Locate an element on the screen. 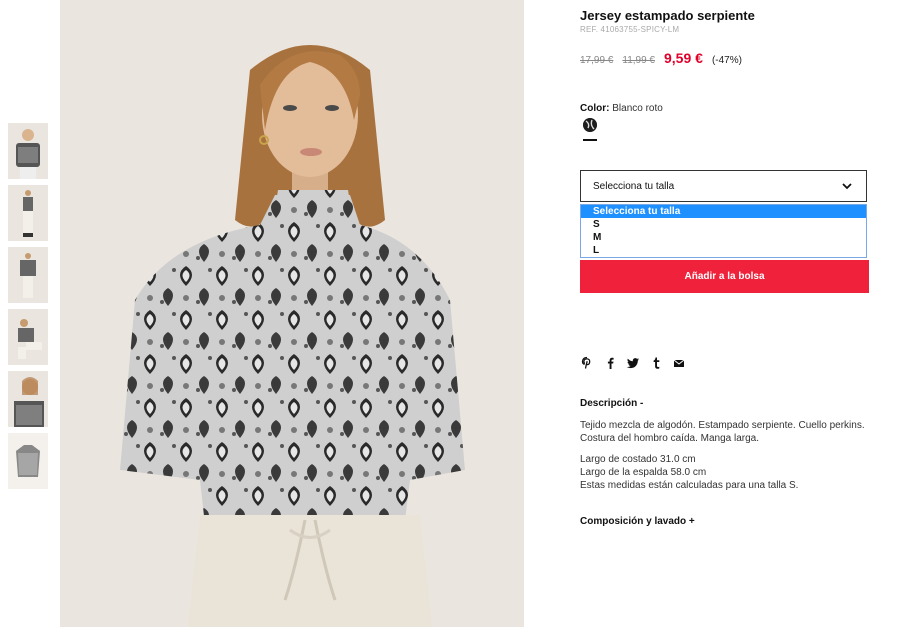 This screenshot has width=899, height=627. discount-badge: (-47%) is located at coordinates (726, 60).